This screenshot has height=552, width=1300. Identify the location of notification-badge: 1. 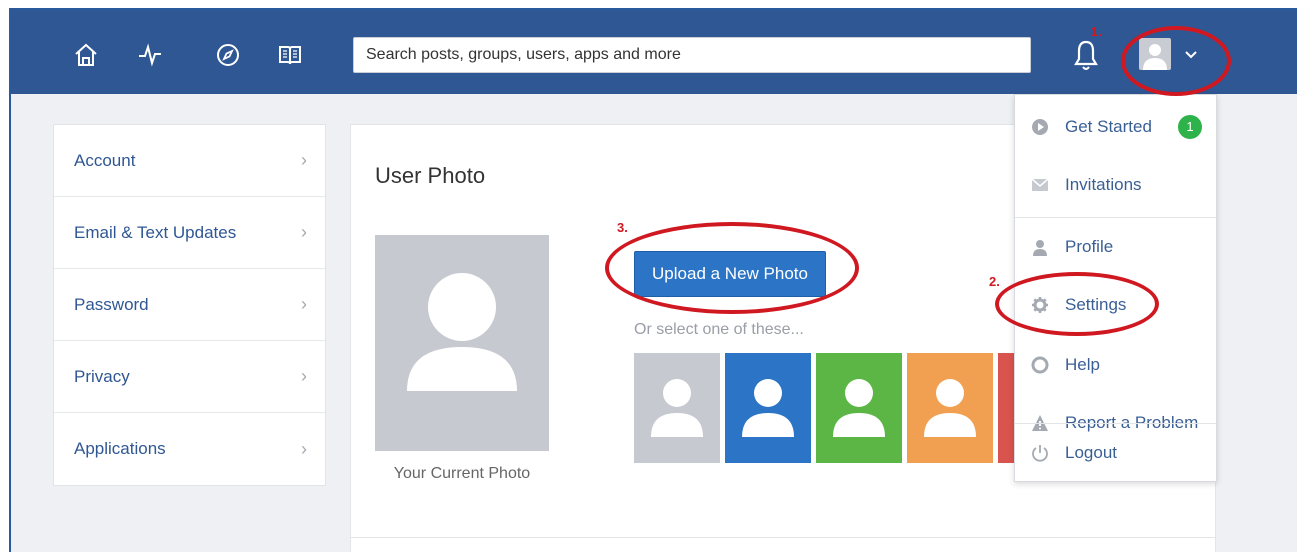
(1190, 127).